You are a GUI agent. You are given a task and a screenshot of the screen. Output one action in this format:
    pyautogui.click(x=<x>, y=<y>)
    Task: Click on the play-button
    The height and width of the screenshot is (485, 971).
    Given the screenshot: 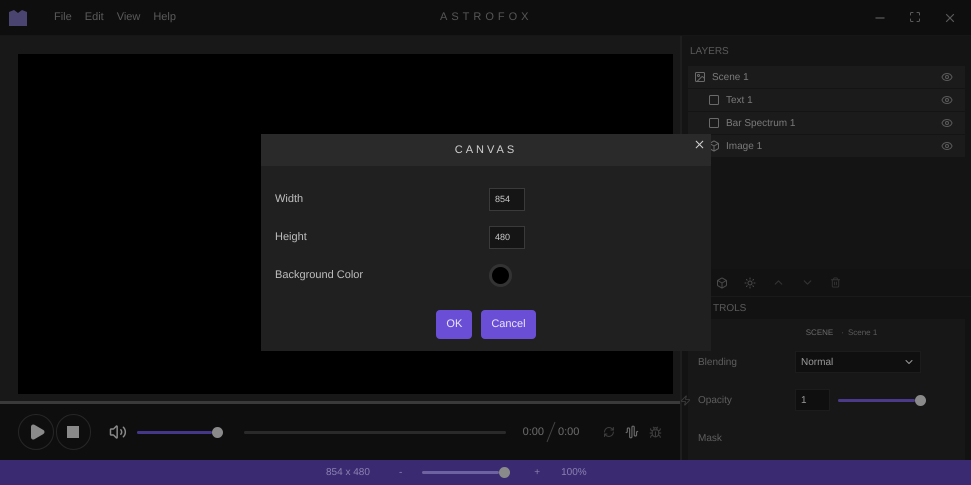 What is the action you would take?
    pyautogui.click(x=36, y=432)
    